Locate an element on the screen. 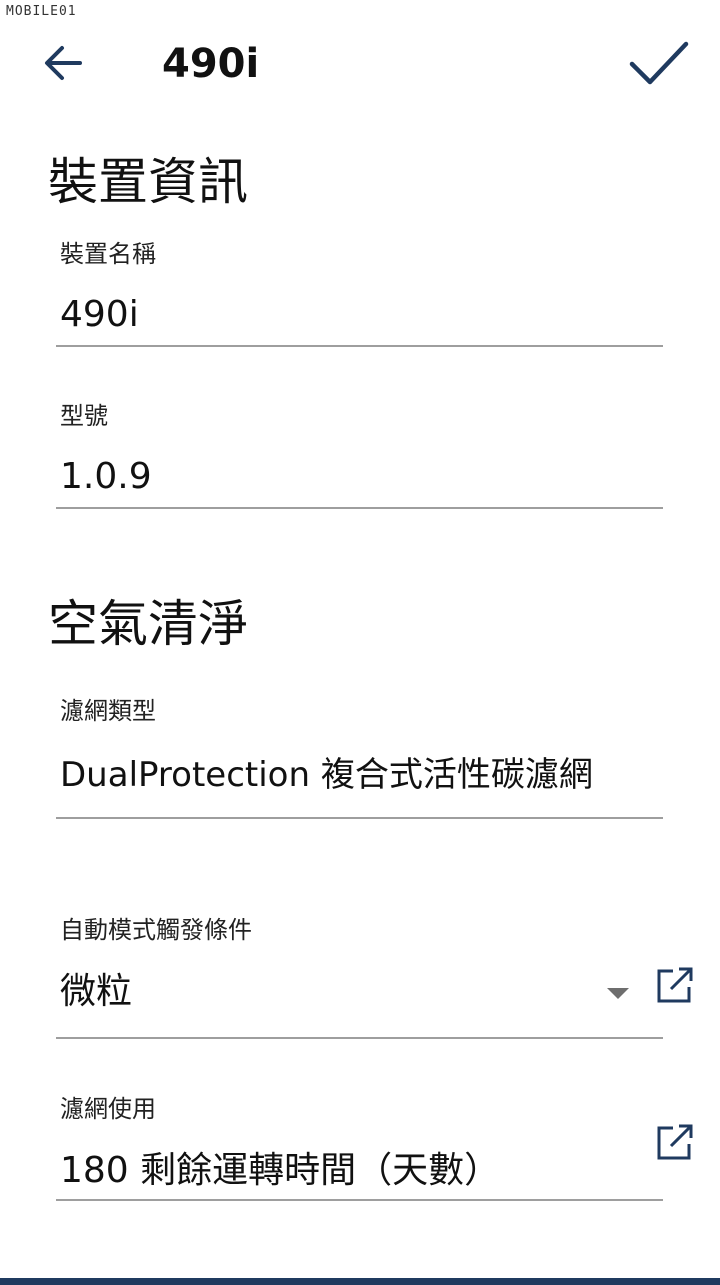 This screenshot has height=1285, width=720. watermark-logo: MOBILE01 is located at coordinates (41, 11).